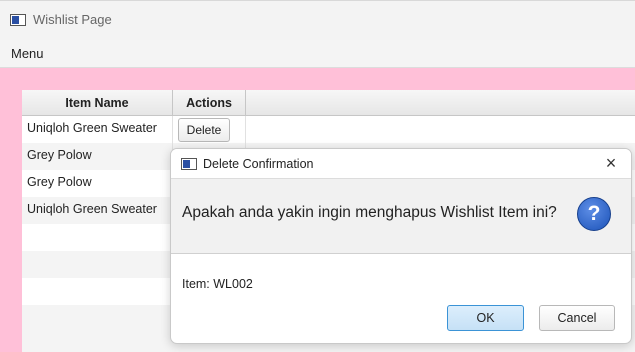  I want to click on close-icon: ×, so click(611, 163).